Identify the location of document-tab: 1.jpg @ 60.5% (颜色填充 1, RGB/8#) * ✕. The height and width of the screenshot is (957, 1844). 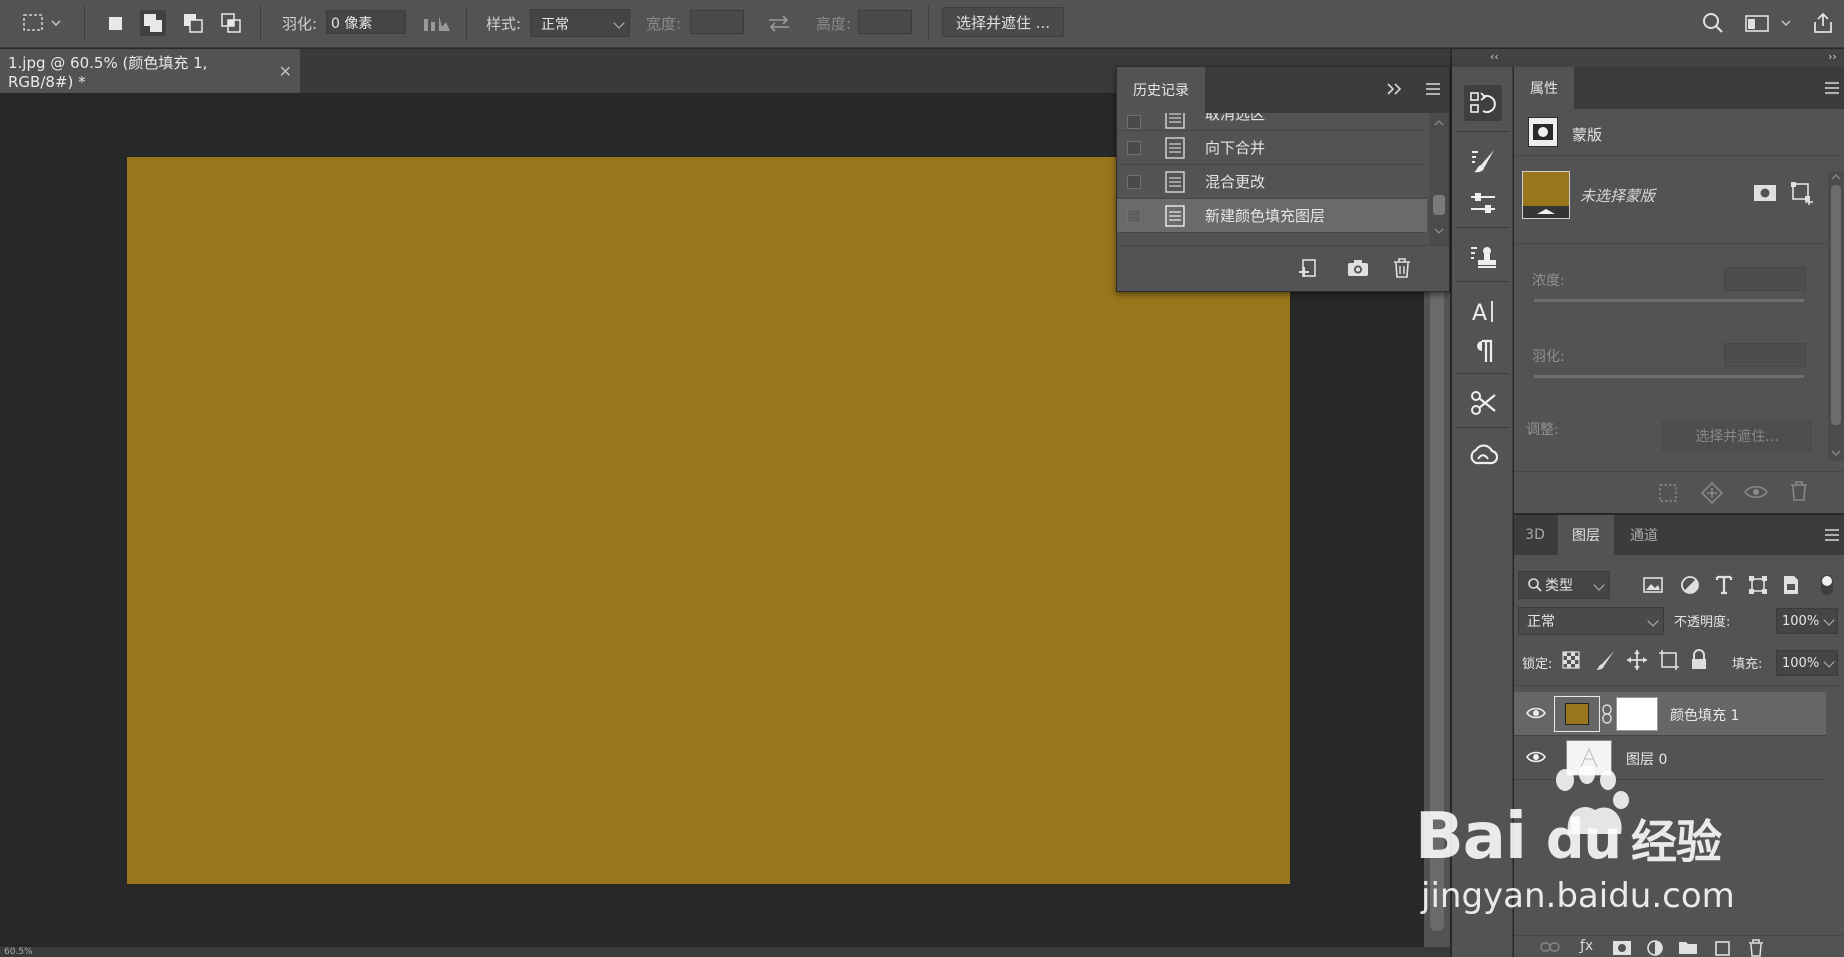
(150, 71).